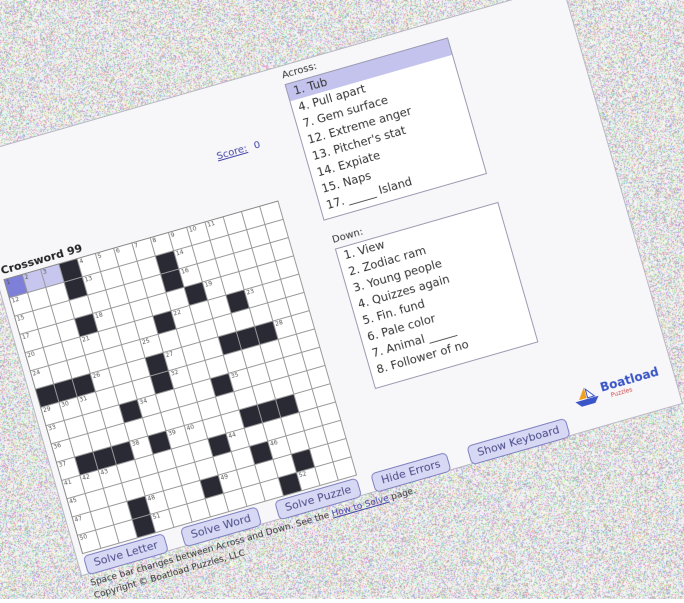 The height and width of the screenshot is (603, 684). I want to click on cell-number: 2, so click(27, 277).